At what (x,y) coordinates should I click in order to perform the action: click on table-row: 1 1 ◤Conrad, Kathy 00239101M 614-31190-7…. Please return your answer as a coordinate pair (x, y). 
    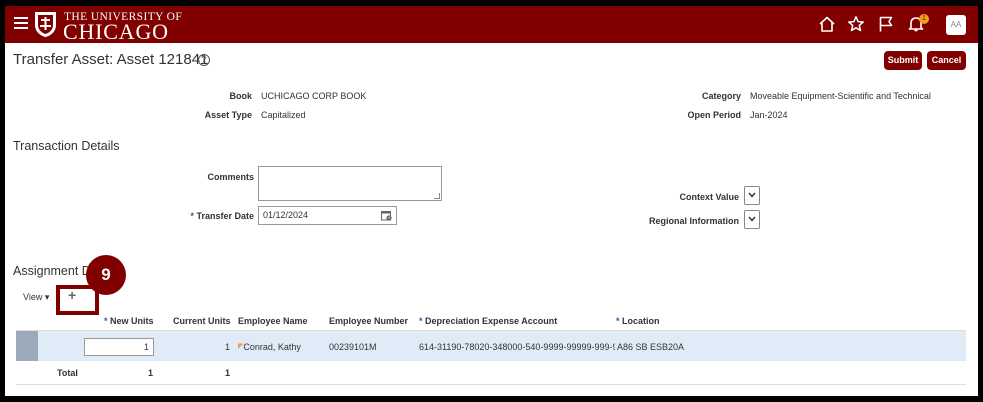
    Looking at the image, I should click on (491, 346).